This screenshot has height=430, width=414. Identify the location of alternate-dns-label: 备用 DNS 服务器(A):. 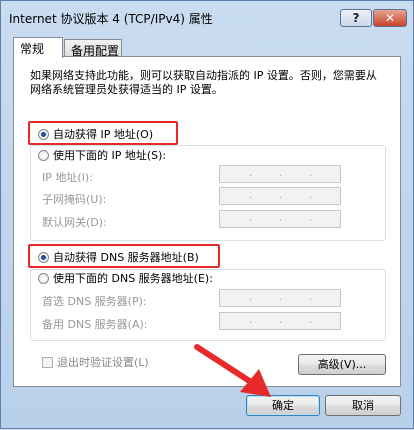
(95, 324).